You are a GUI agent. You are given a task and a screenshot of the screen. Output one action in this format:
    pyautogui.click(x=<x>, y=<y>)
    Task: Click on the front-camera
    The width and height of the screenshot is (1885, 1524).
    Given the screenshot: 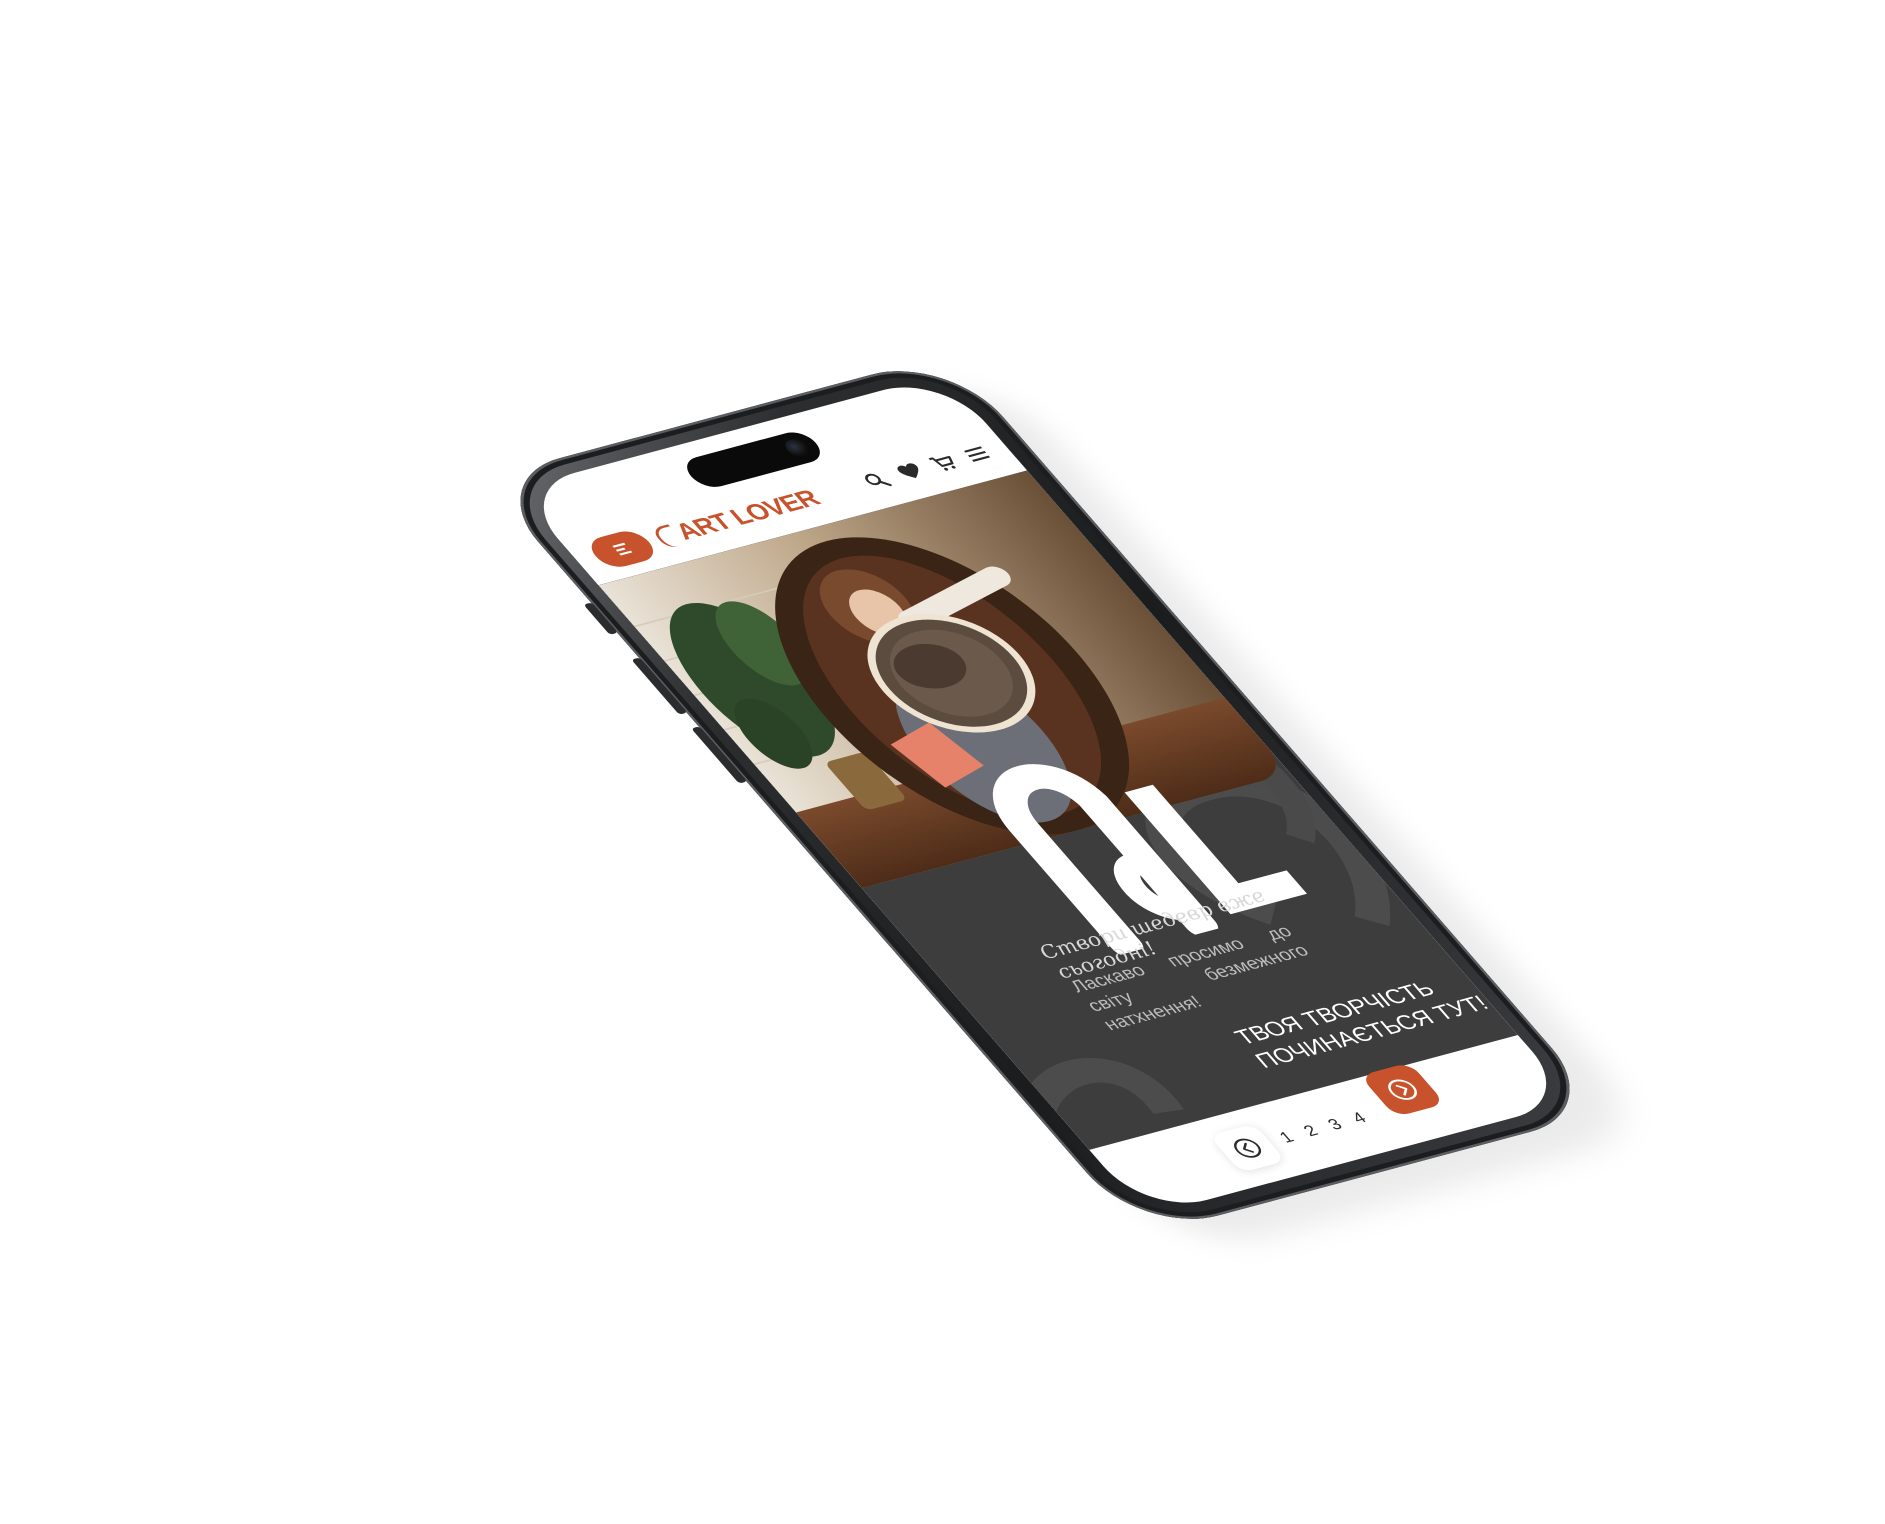 What is the action you would take?
    pyautogui.click(x=797, y=447)
    